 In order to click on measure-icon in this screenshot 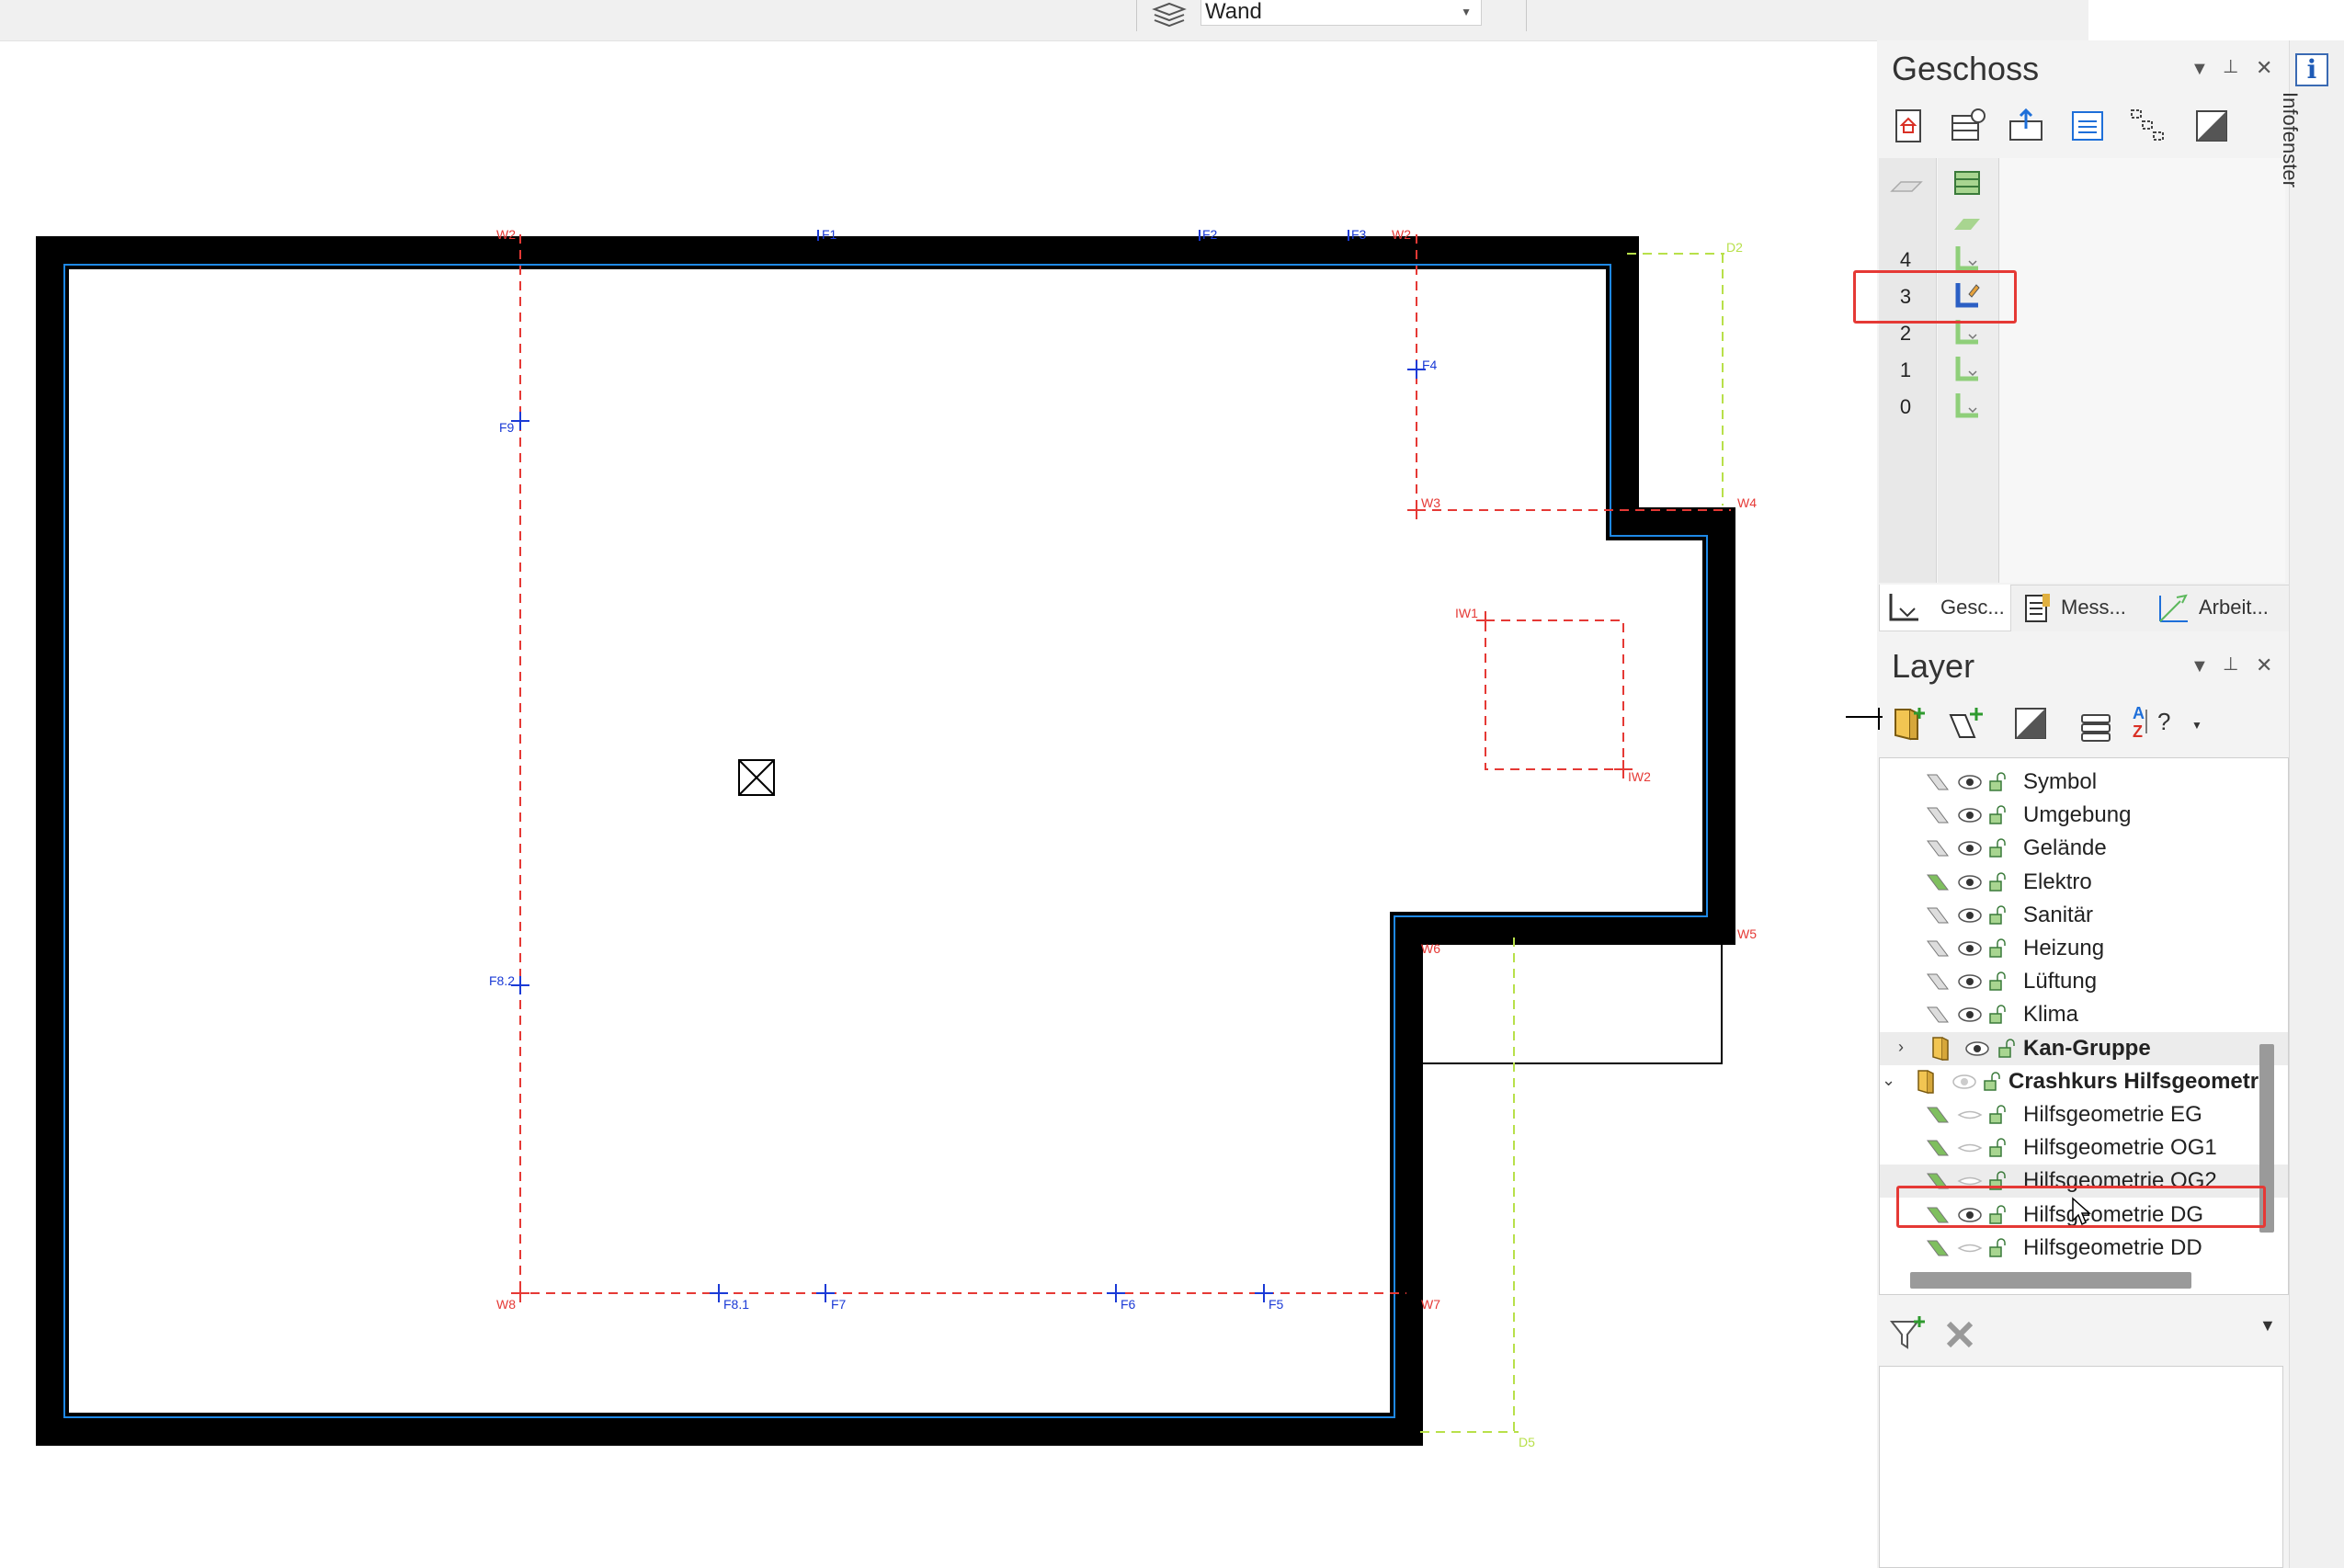, I will do `click(2037, 608)`.